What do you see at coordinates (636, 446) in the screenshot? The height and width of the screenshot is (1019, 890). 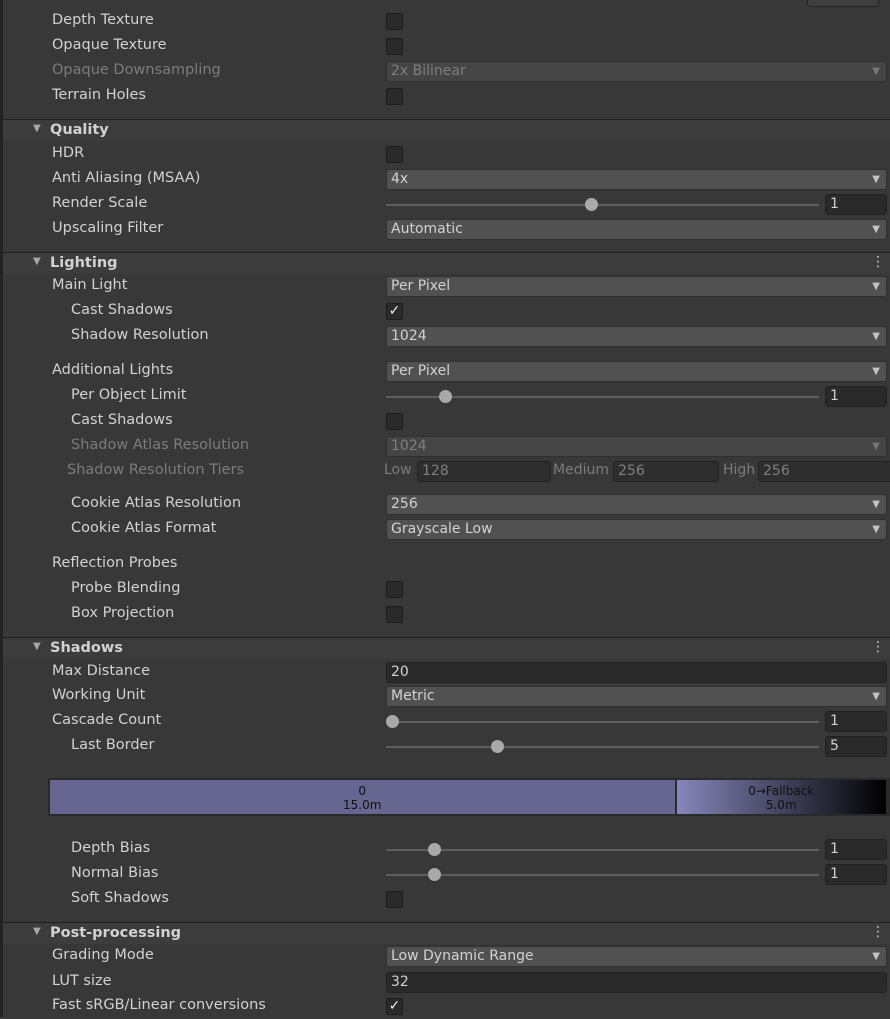 I see `shadow-atlas-resolution-dropdown: 1024 ▼` at bounding box center [636, 446].